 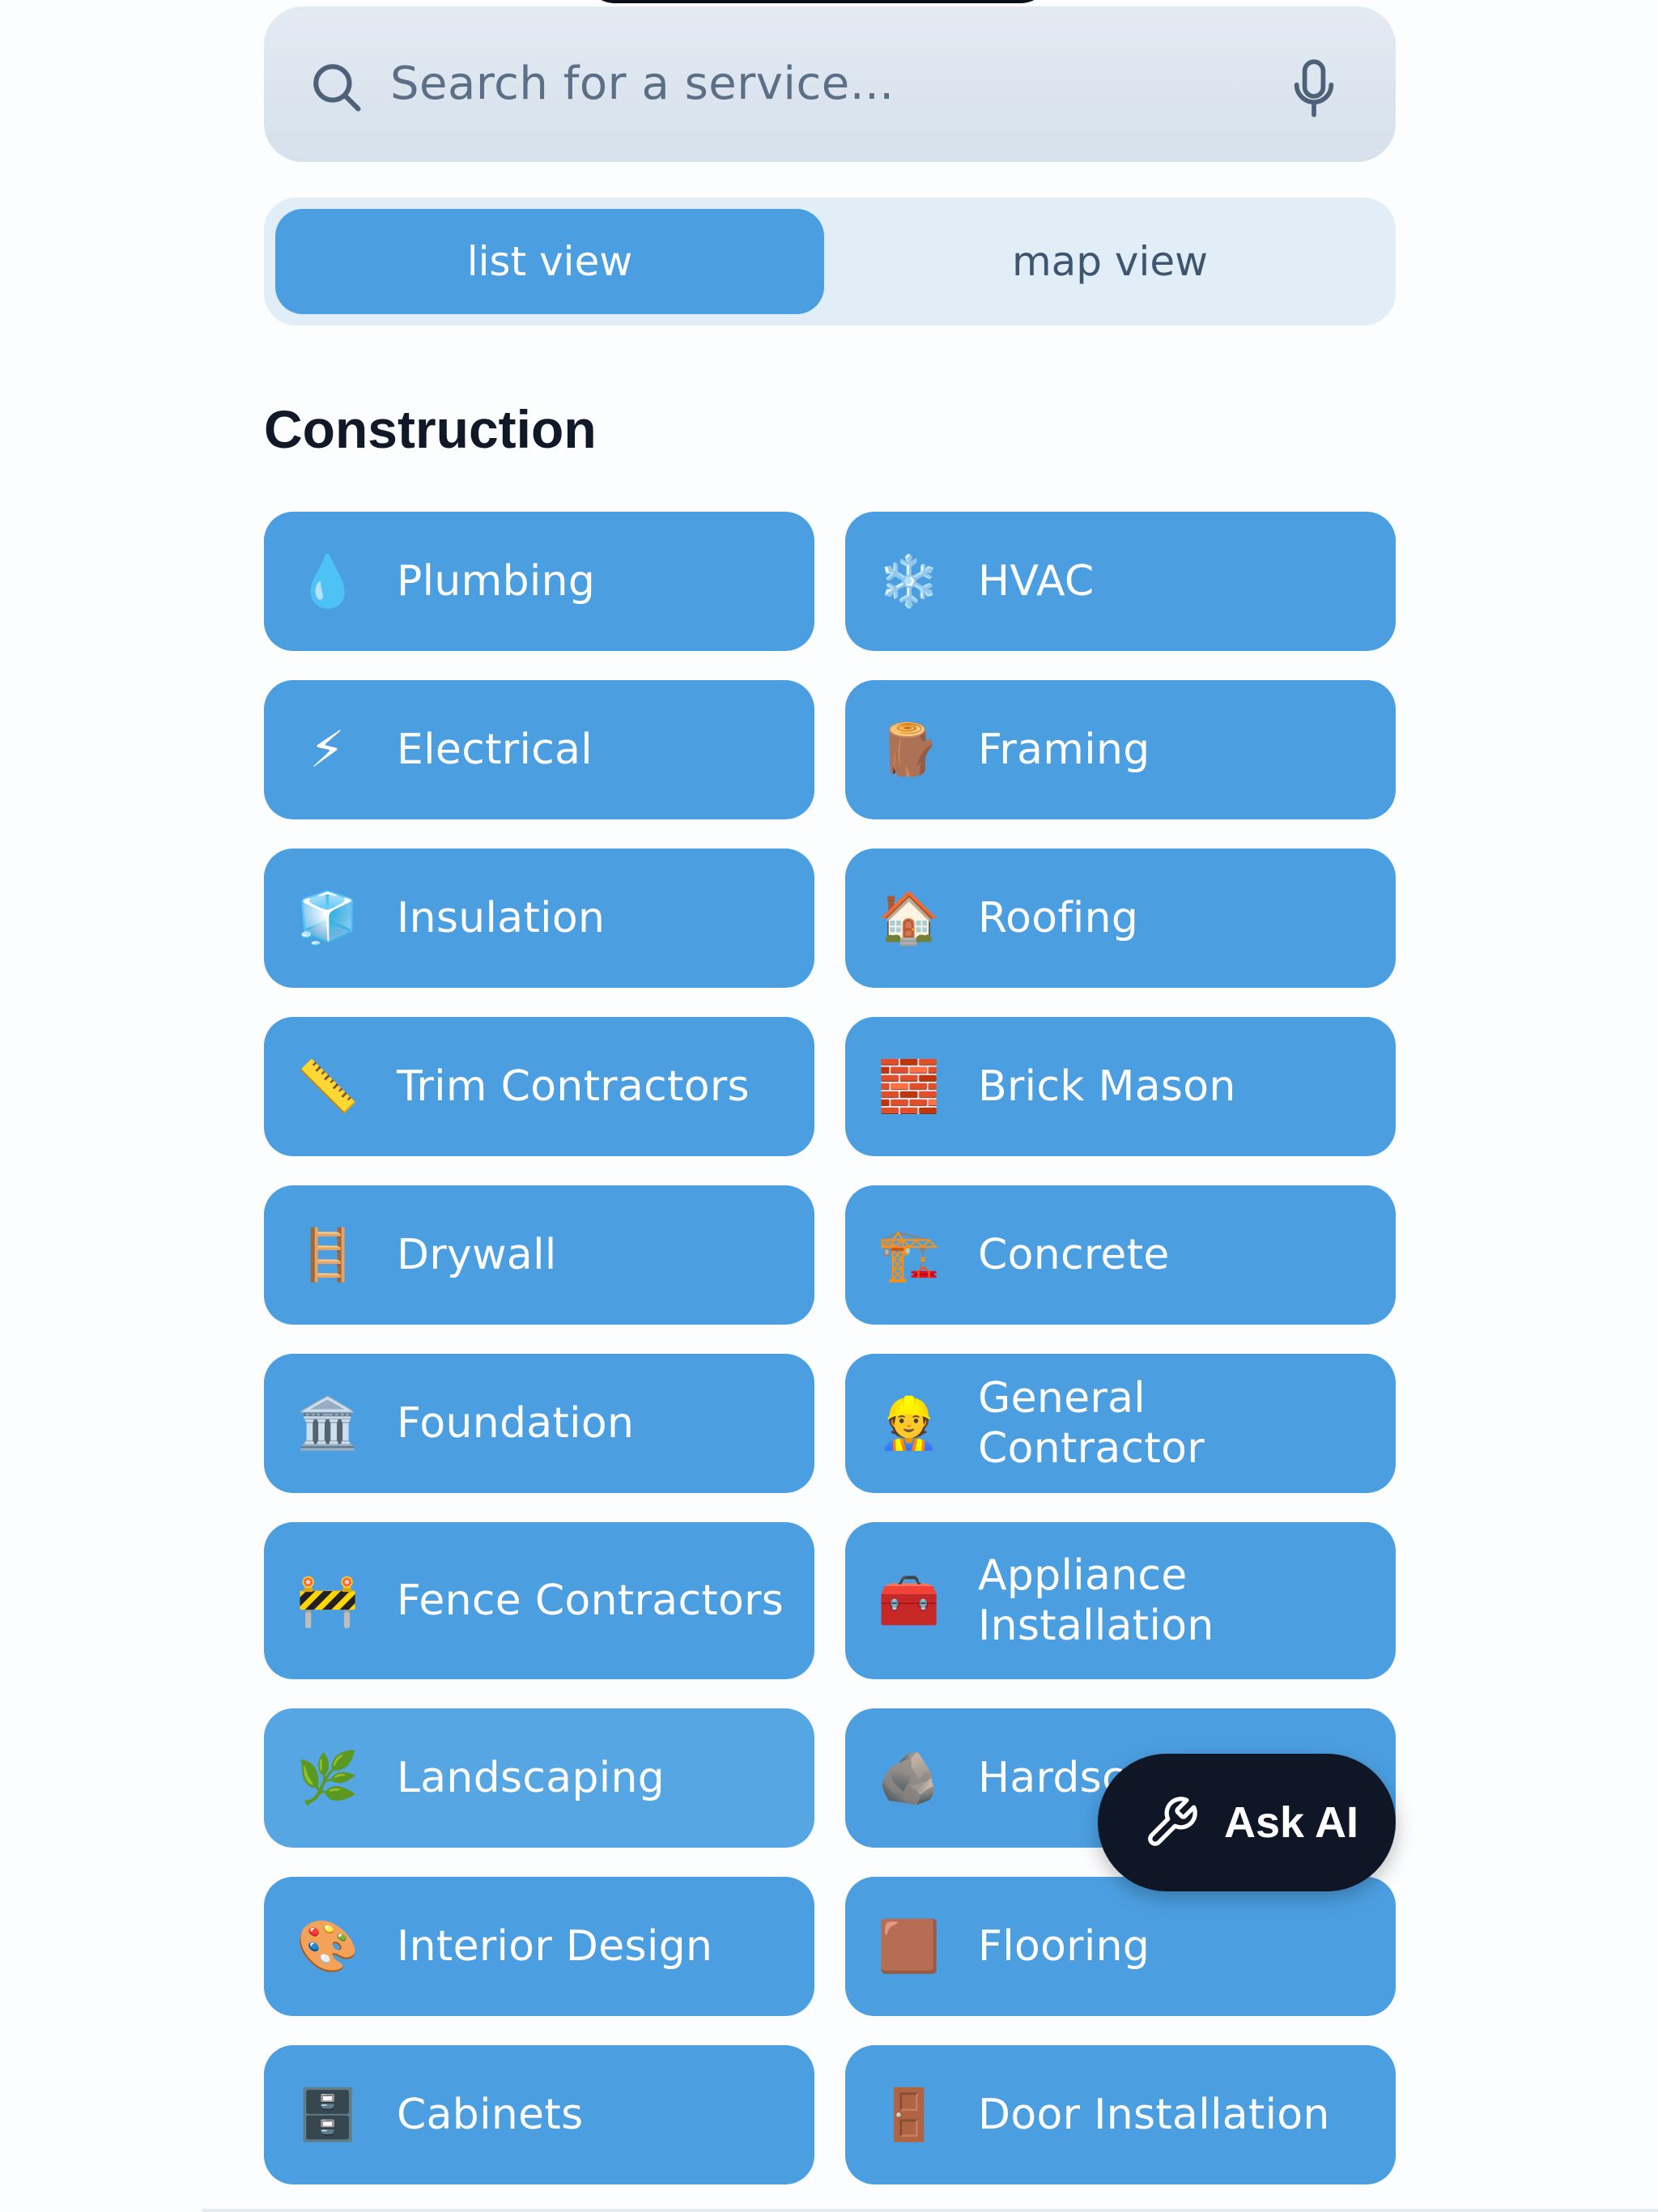 I want to click on service-tile-brick-mason: 🧱 Brick Mason, so click(x=1120, y=1087).